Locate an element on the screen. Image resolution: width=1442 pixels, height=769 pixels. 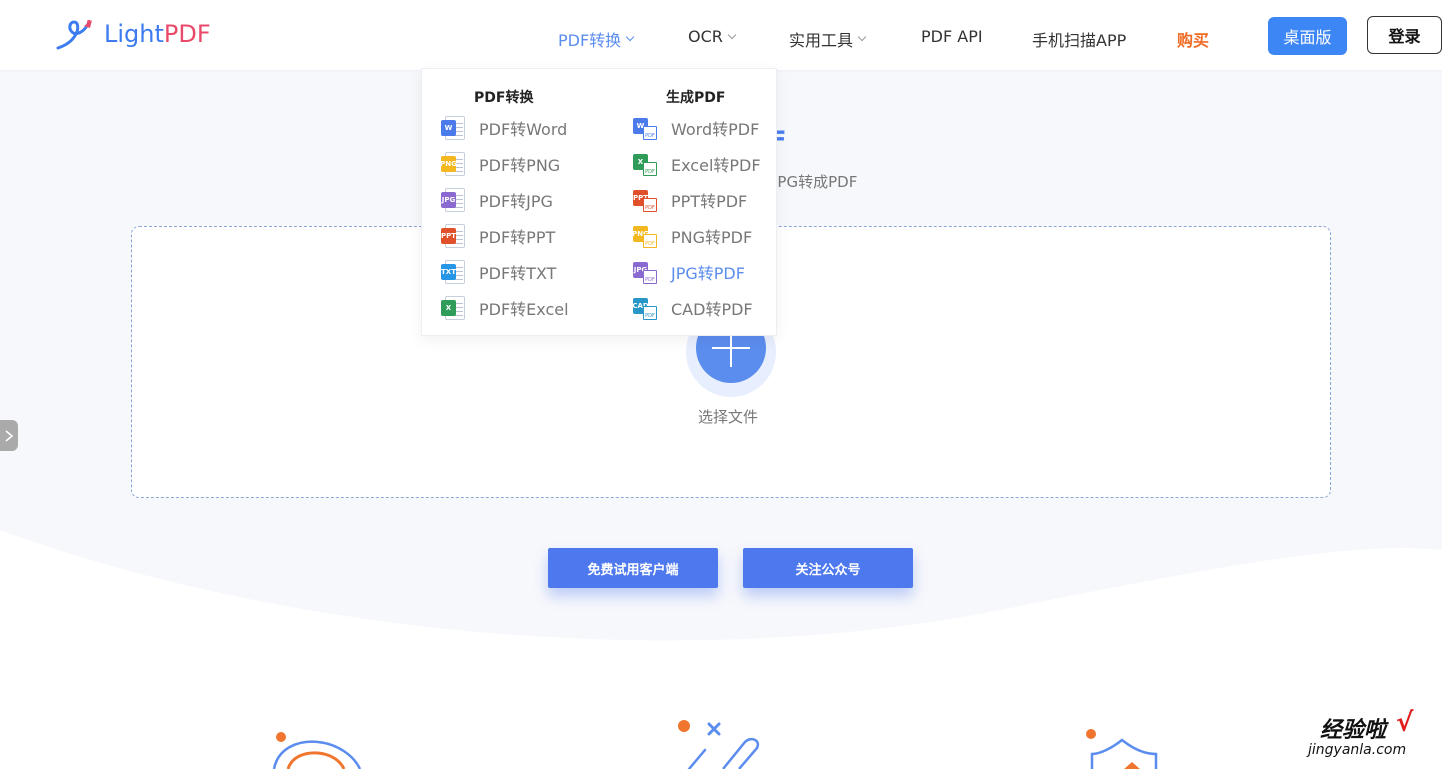
png-to-pdf-icon: PNG PDF is located at coordinates (645, 236).